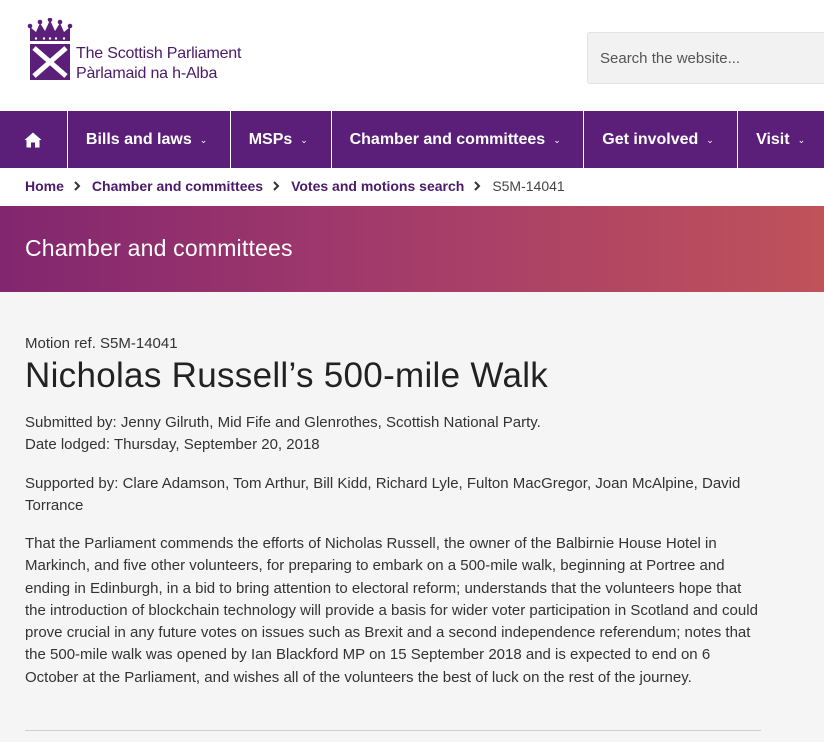  Describe the element at coordinates (177, 186) in the screenshot. I see `breadcrumb-chamber-and-committees: Chamber and committees` at that location.